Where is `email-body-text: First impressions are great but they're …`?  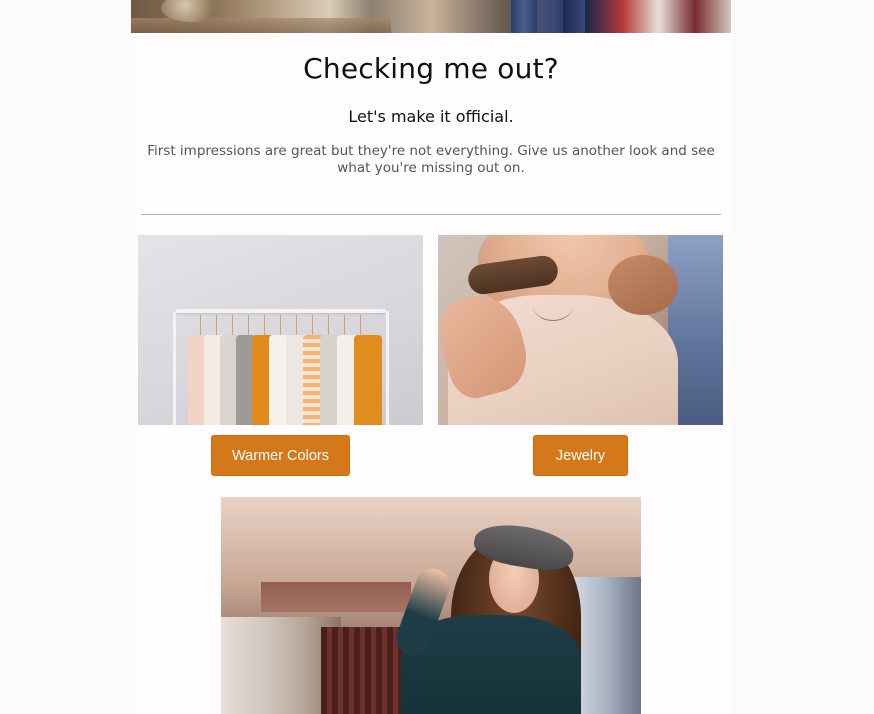
email-body-text: First impressions are great but they're … is located at coordinates (431, 159).